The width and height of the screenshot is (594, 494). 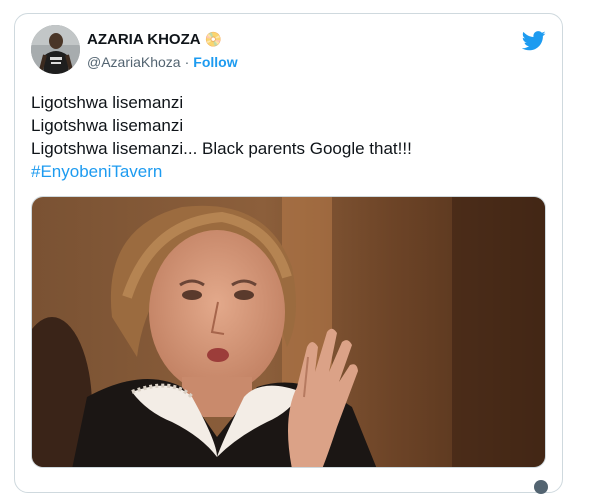 I want to click on twitter-bird-icon, so click(x=534, y=41).